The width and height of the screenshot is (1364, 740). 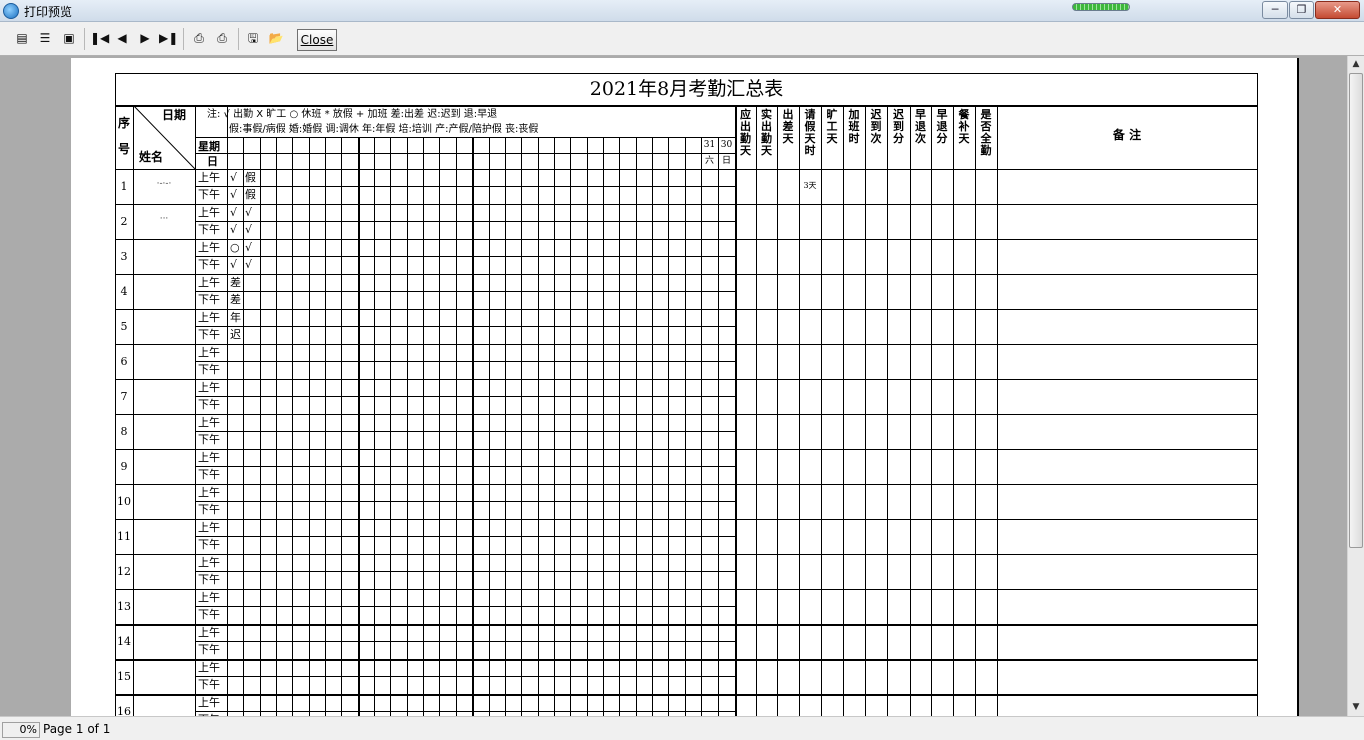 What do you see at coordinates (964, 126) in the screenshot?
I see `summary-header: 餐补天` at bounding box center [964, 126].